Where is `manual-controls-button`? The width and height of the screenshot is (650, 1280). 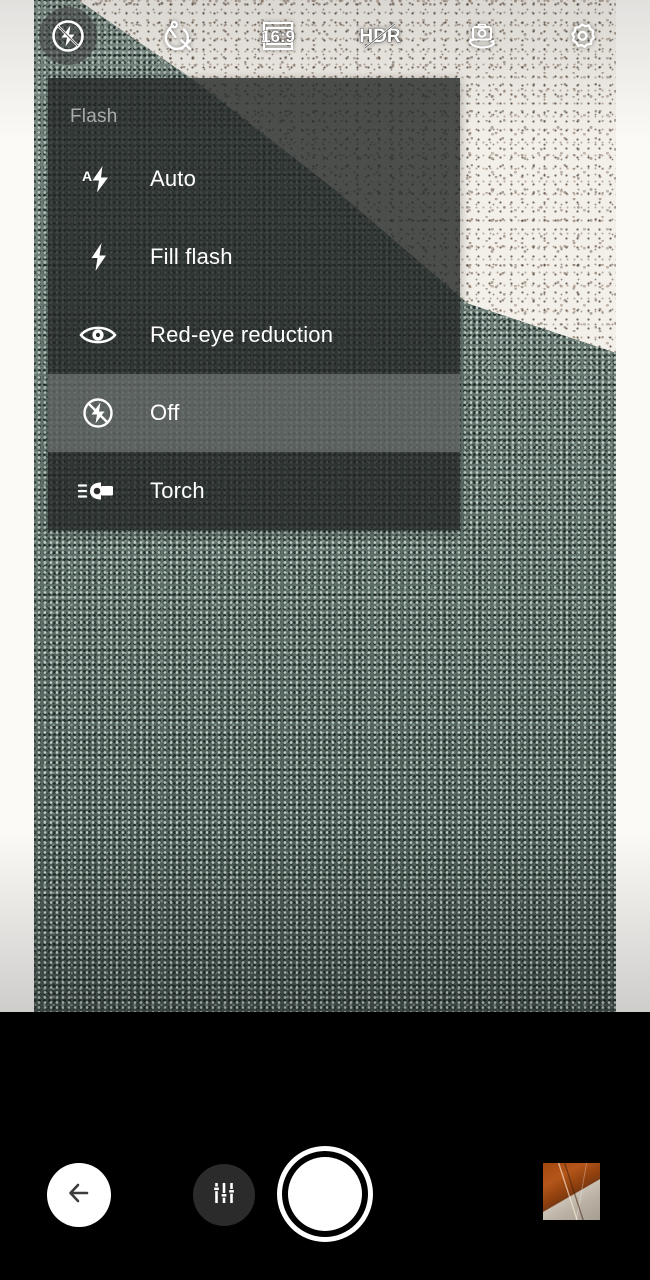
manual-controls-button is located at coordinates (224, 1195).